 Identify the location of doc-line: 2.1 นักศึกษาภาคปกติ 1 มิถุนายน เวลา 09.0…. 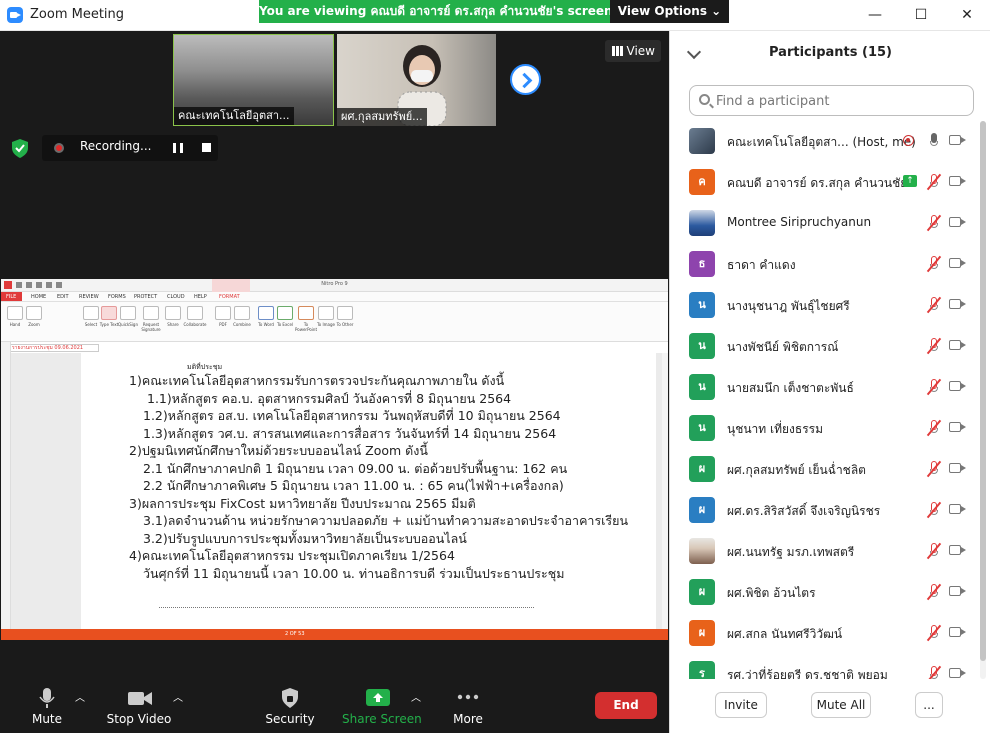
(355, 468).